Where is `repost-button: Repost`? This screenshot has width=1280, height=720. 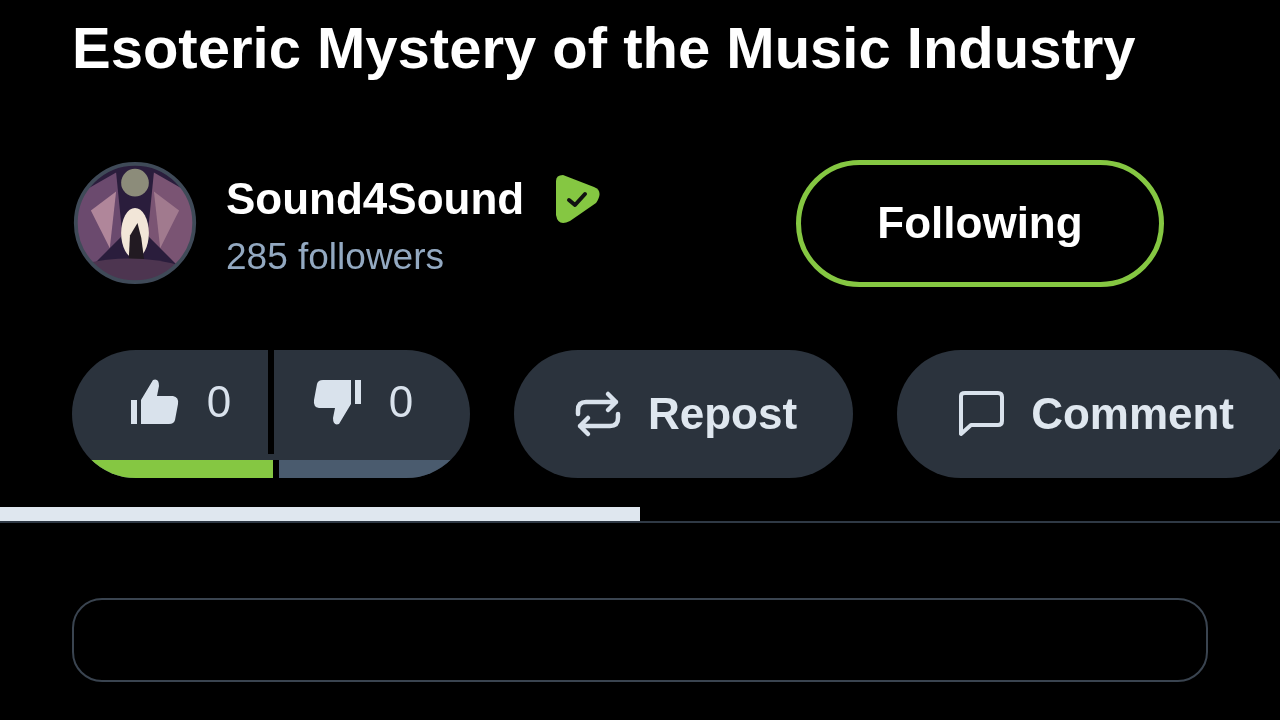 repost-button: Repost is located at coordinates (684, 414).